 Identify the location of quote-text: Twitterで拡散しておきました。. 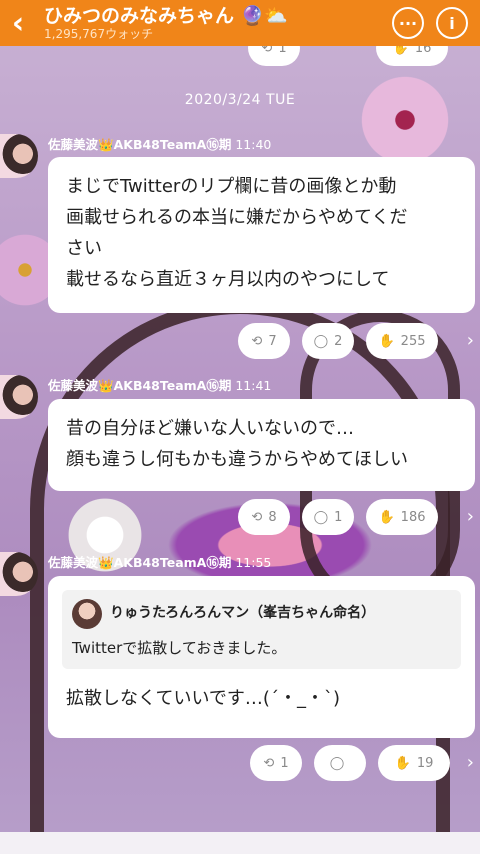
(179, 648).